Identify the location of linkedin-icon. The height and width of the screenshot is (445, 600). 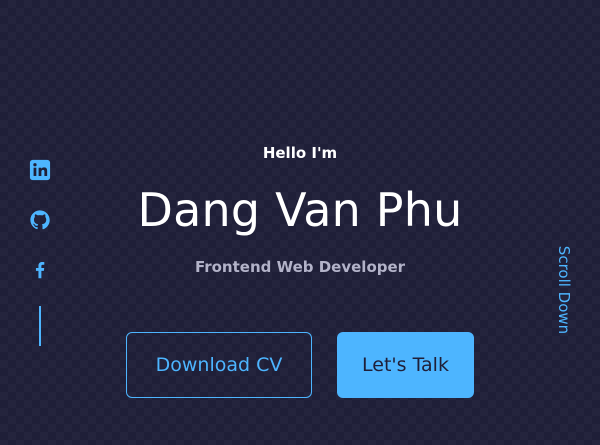
(40, 170).